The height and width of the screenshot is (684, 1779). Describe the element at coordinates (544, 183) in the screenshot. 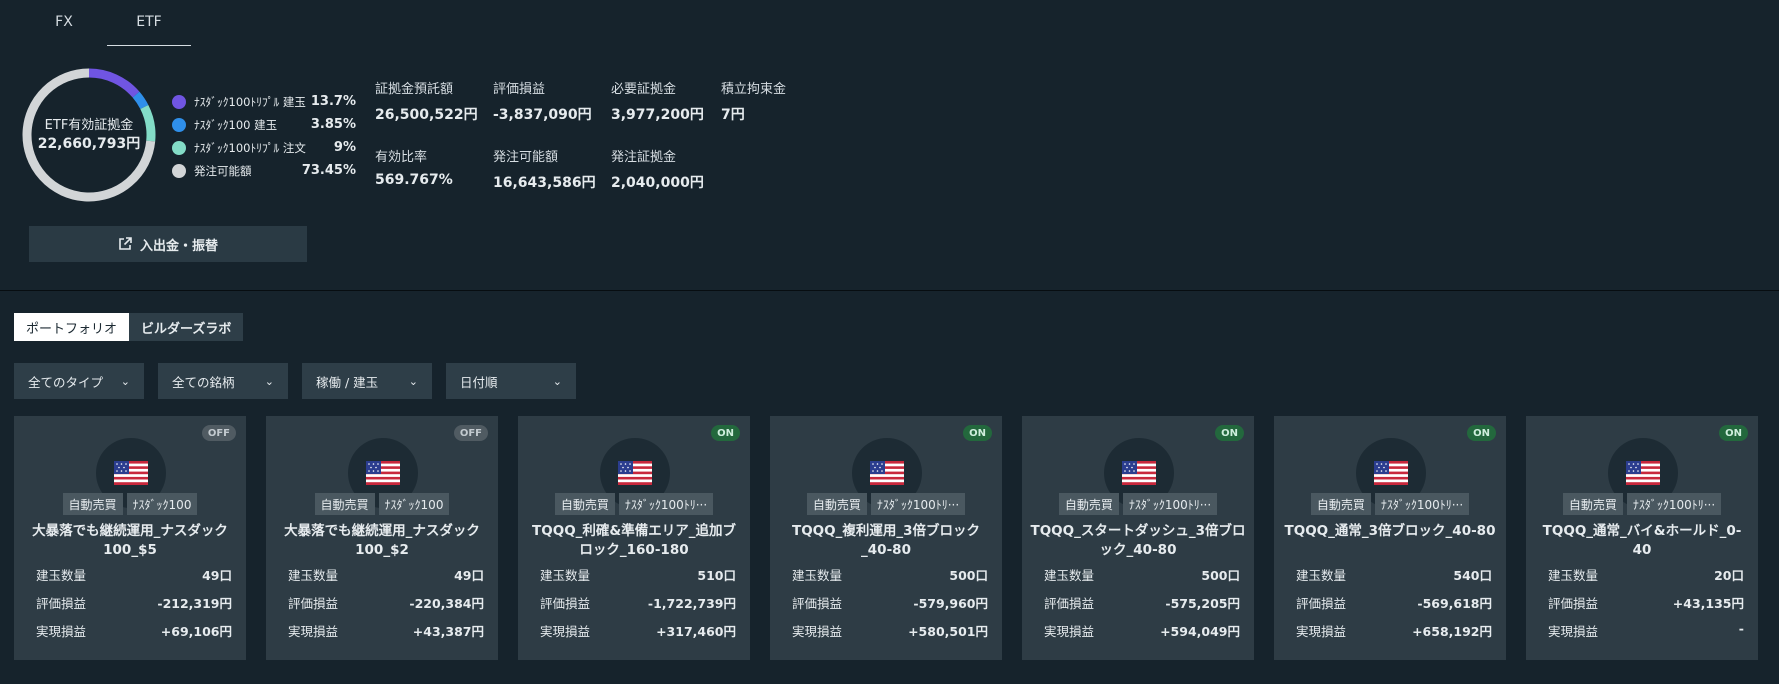

I see `stat-value: 16,643,586円` at that location.